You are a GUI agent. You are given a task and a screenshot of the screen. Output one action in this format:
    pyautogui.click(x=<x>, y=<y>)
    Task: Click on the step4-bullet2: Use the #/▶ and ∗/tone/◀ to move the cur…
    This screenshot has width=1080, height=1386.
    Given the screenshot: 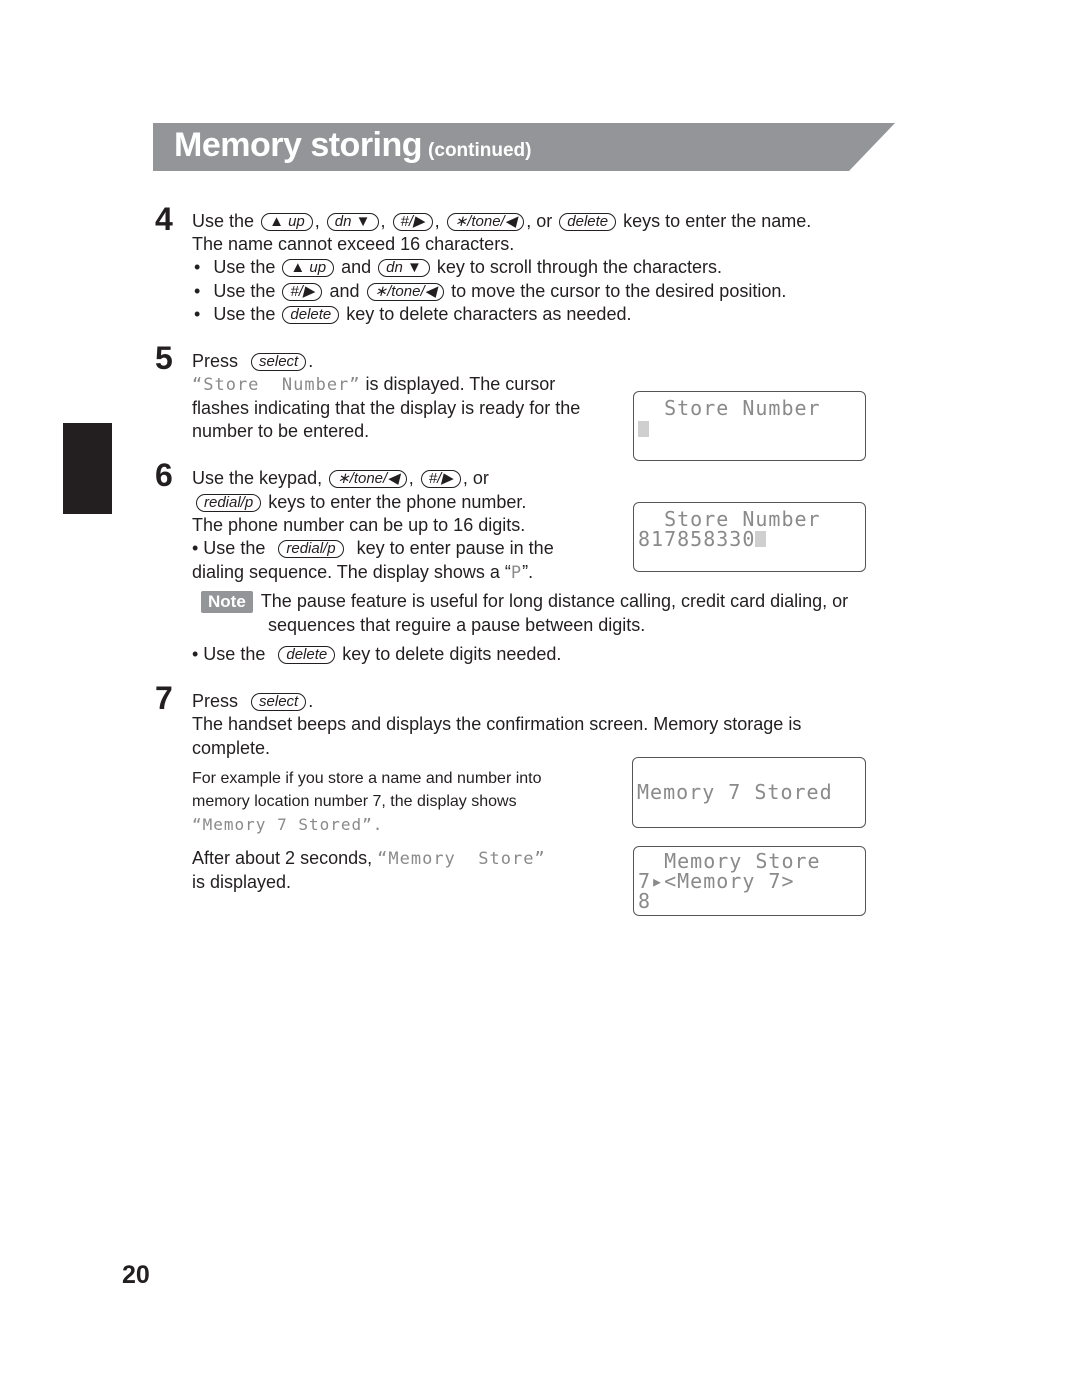 What is the action you would take?
    pyautogui.click(x=490, y=291)
    